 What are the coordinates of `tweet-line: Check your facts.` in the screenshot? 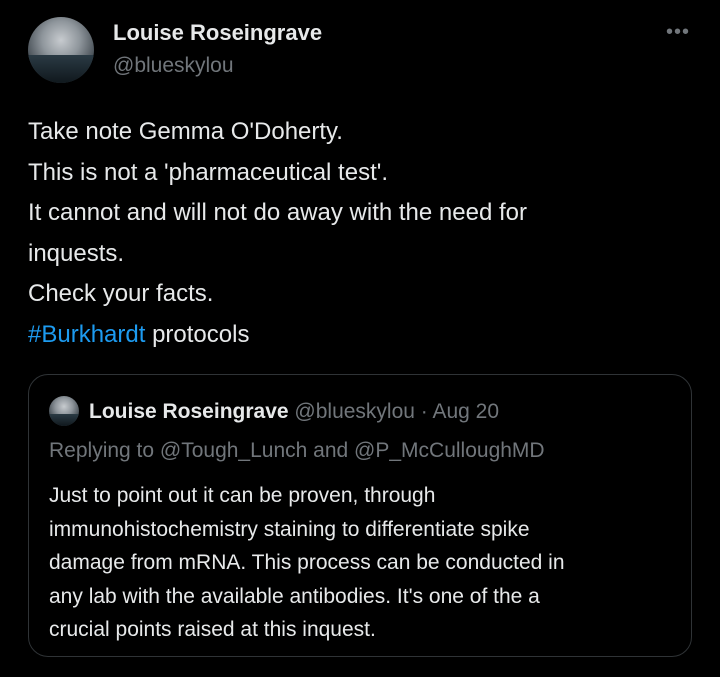 It's located at (121, 293).